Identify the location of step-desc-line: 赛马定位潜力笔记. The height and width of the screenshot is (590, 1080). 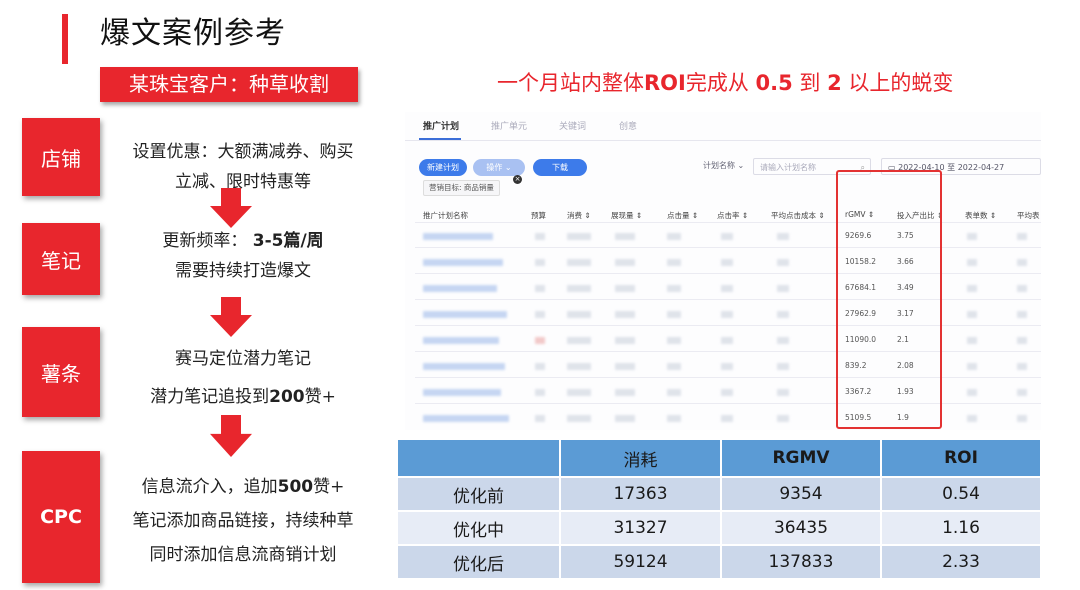
(243, 359).